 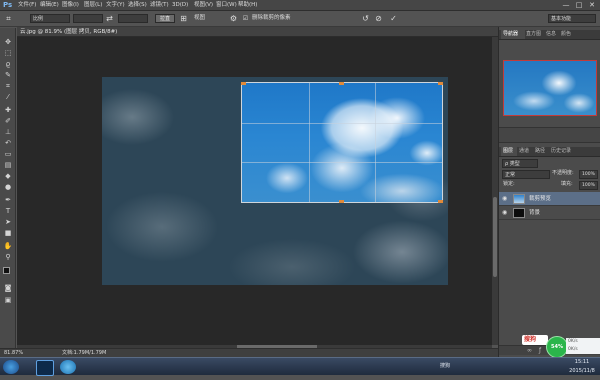 What do you see at coordinates (115, 5) in the screenshot?
I see `menu-type: 文字(Y)` at bounding box center [115, 5].